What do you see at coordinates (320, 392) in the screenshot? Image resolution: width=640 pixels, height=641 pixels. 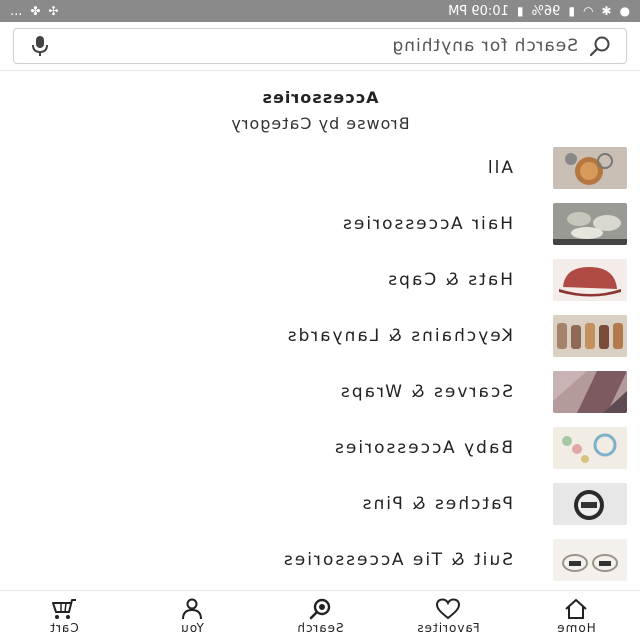 I see `category-item-scarves-wraps: Scarves & Wraps` at bounding box center [320, 392].